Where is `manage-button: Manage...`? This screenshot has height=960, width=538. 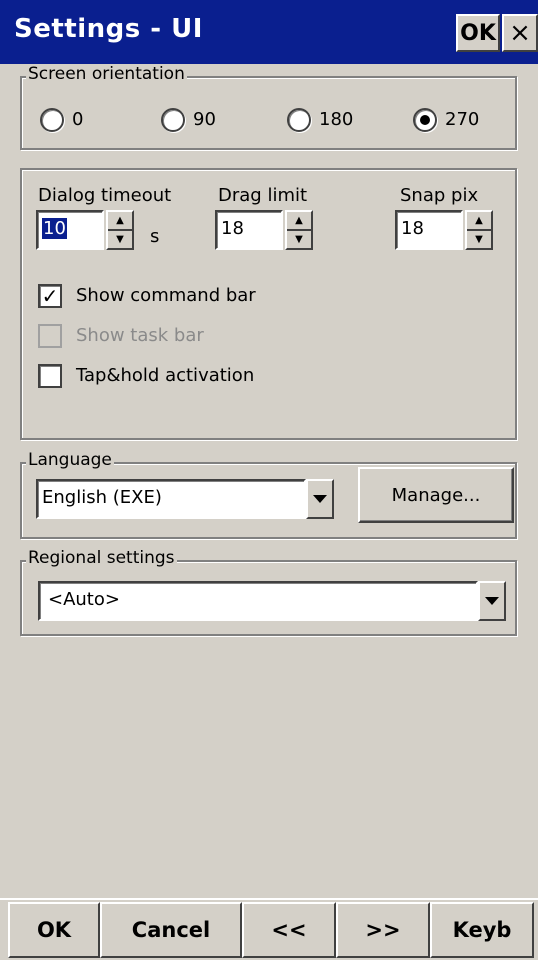 manage-button: Manage... is located at coordinates (436, 495).